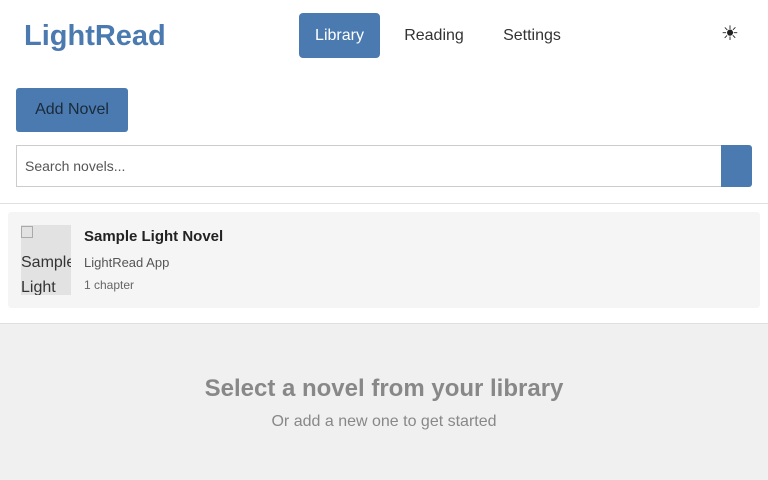 The image size is (768, 480). I want to click on app-logo: LightRead, so click(95, 36).